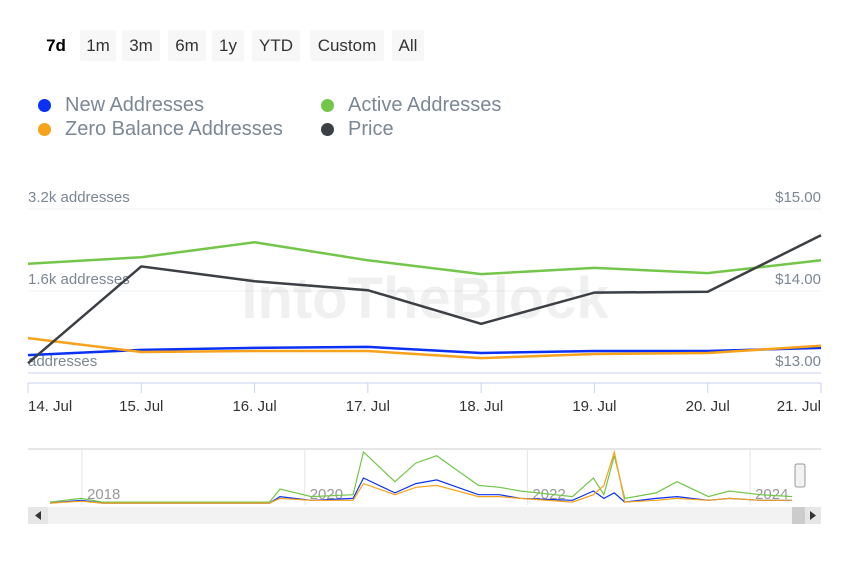  Describe the element at coordinates (50, 406) in the screenshot. I see `x-axis-label: 14. Jul` at that location.